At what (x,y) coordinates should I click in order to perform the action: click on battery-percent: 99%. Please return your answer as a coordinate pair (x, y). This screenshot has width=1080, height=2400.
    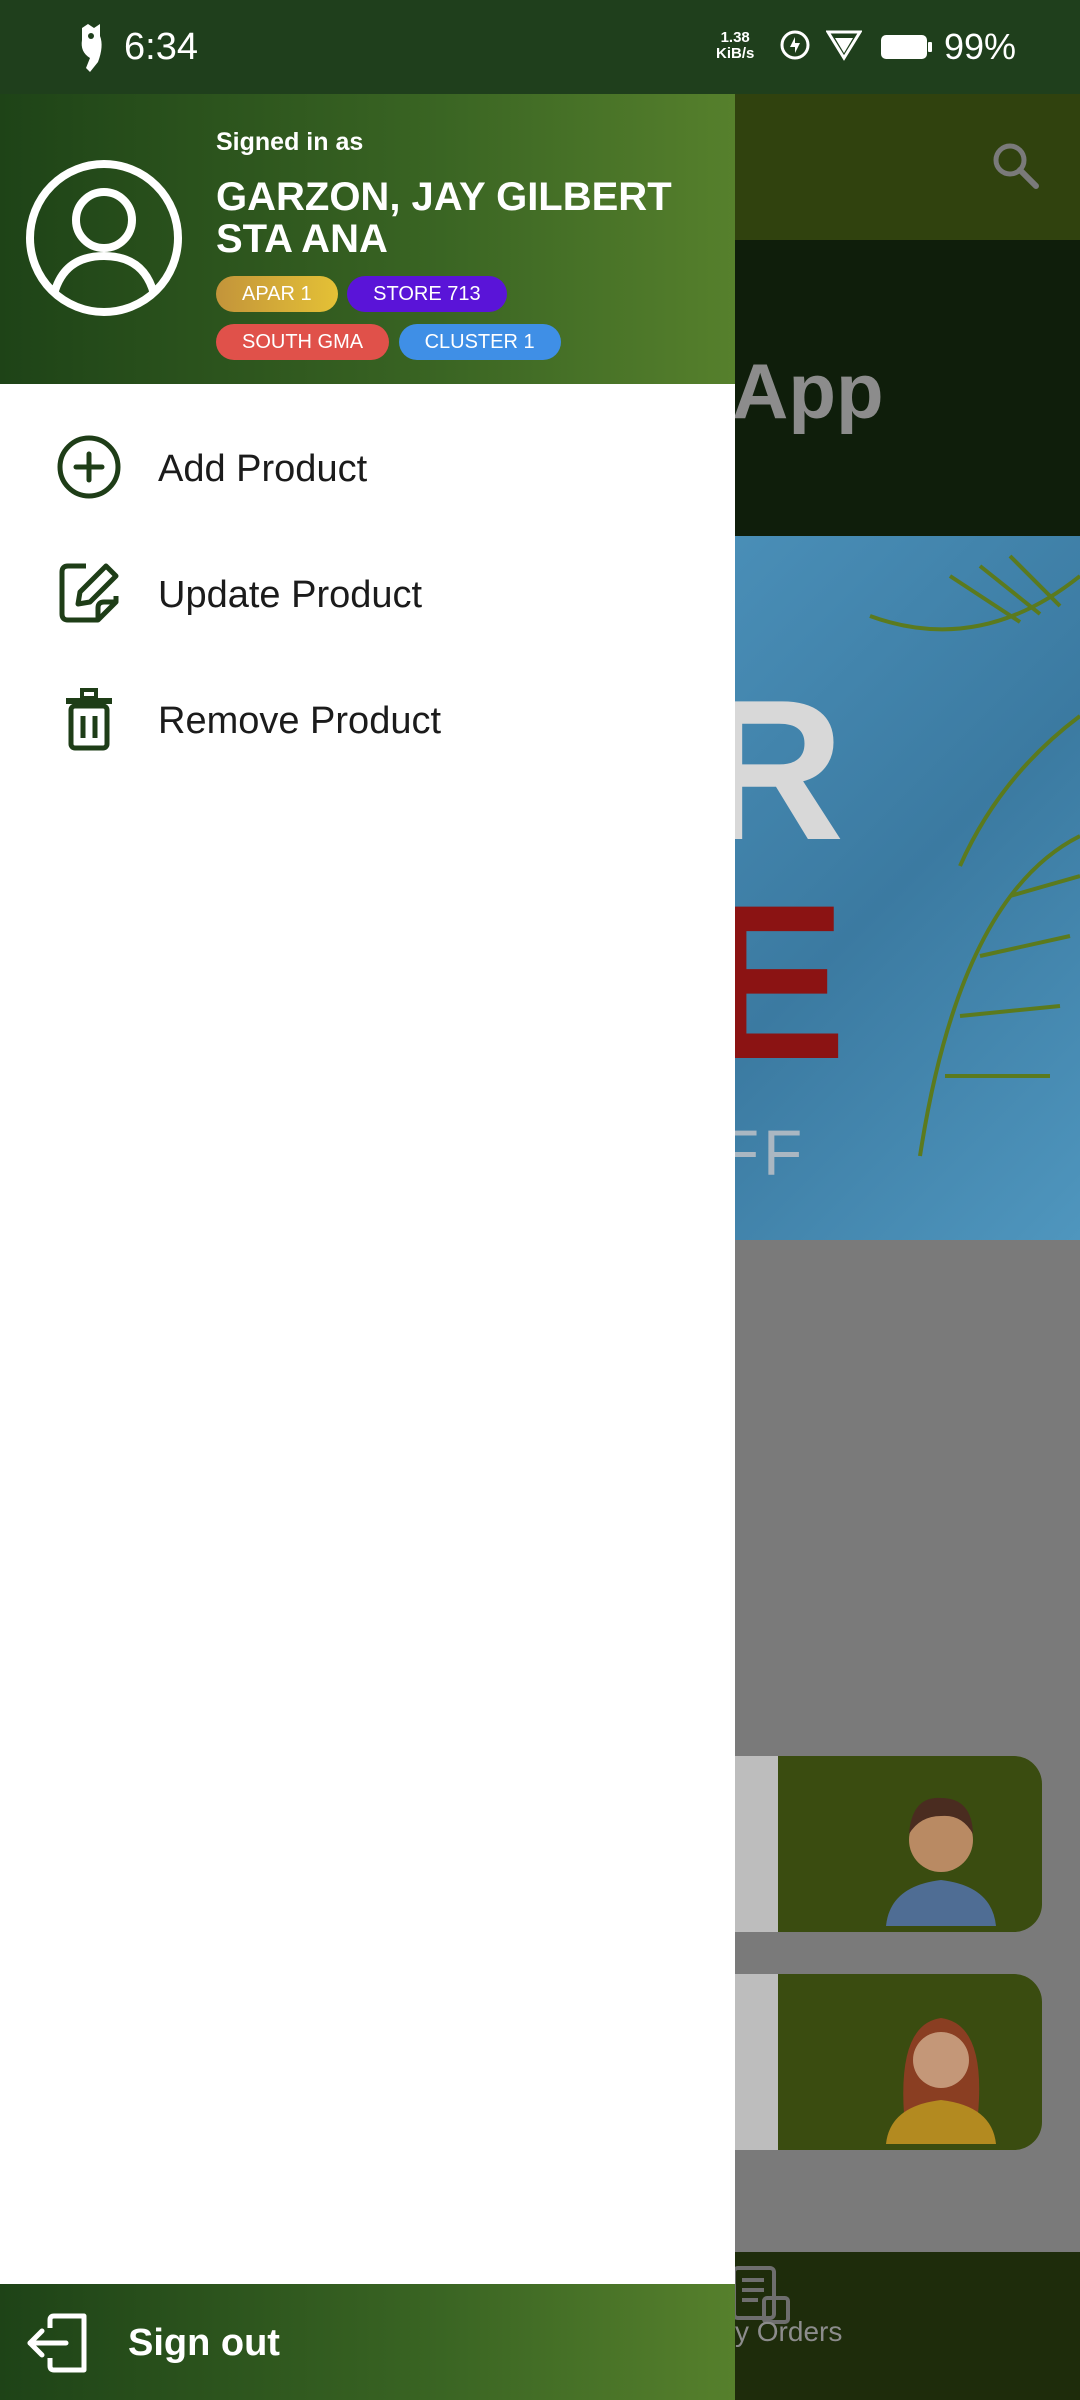
    Looking at the image, I should click on (980, 46).